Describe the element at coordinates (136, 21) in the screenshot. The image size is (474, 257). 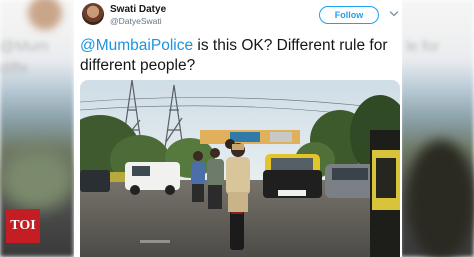
I see `author-handle: @DatyeSwati` at that location.